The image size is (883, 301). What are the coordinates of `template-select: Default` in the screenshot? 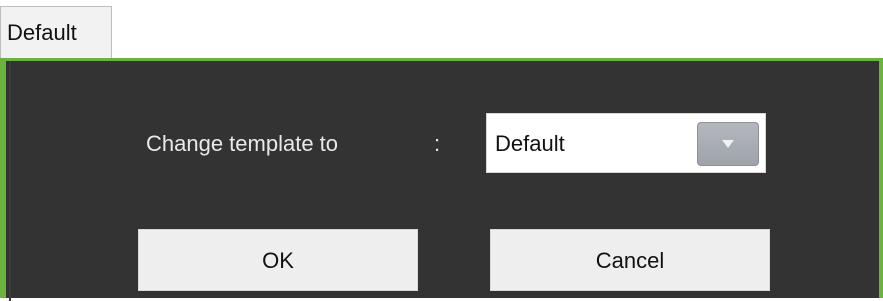 It's located at (626, 143).